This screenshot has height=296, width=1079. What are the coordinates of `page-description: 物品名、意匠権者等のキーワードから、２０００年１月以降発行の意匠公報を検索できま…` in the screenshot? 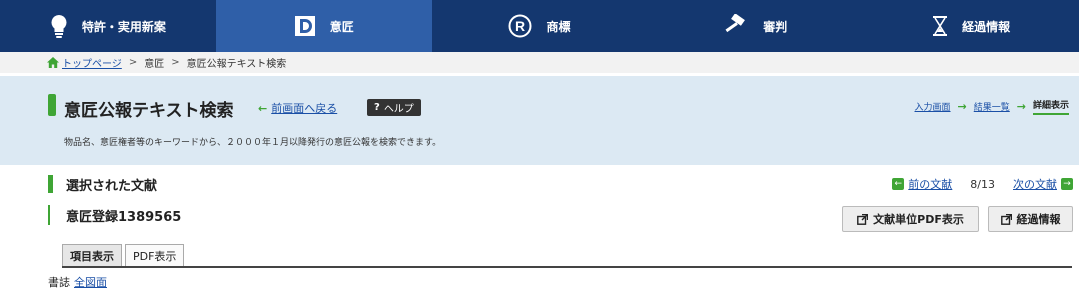 It's located at (253, 143).